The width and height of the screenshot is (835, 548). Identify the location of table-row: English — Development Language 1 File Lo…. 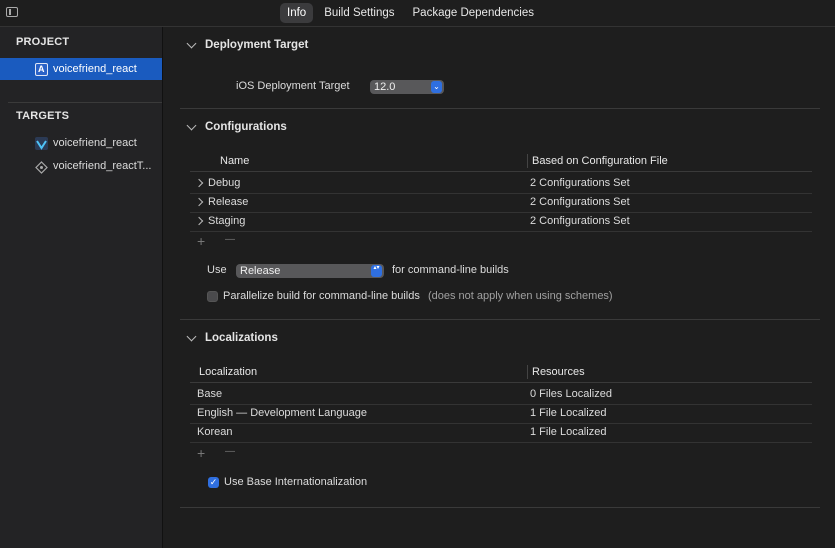
(501, 414).